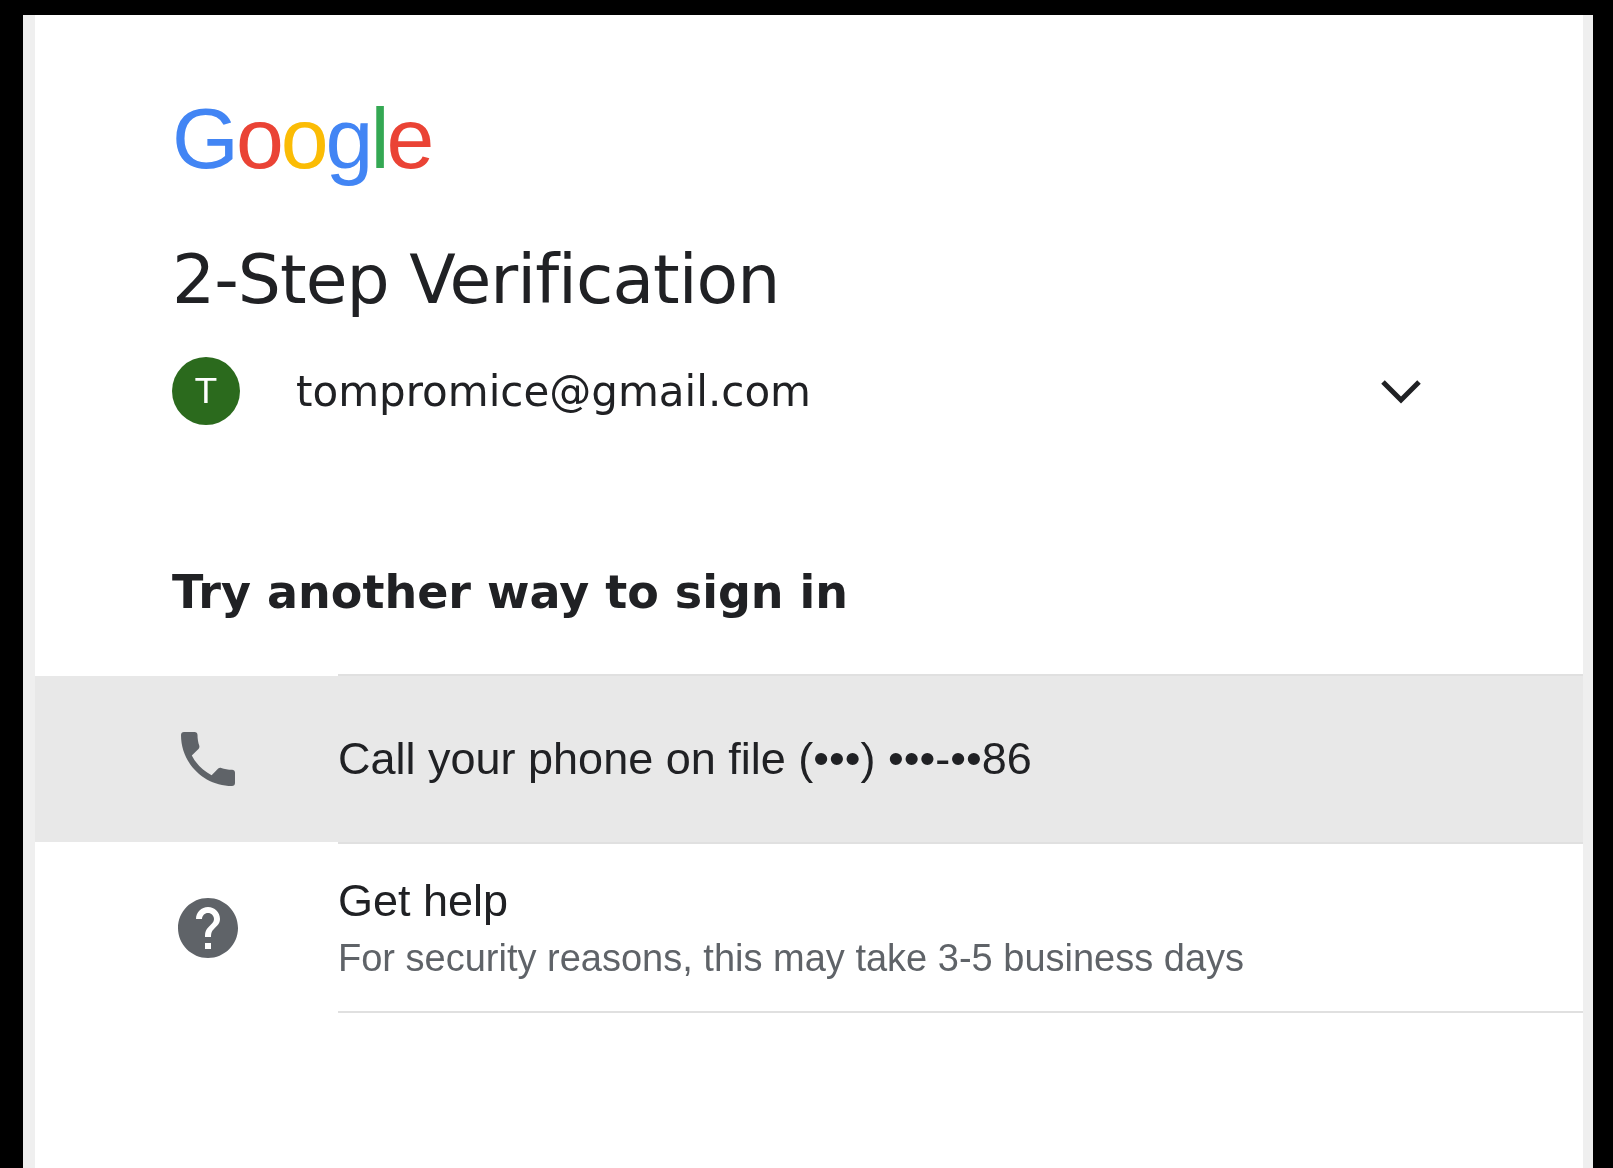  Describe the element at coordinates (510, 592) in the screenshot. I see `section-heading: Try another way to sign in` at that location.